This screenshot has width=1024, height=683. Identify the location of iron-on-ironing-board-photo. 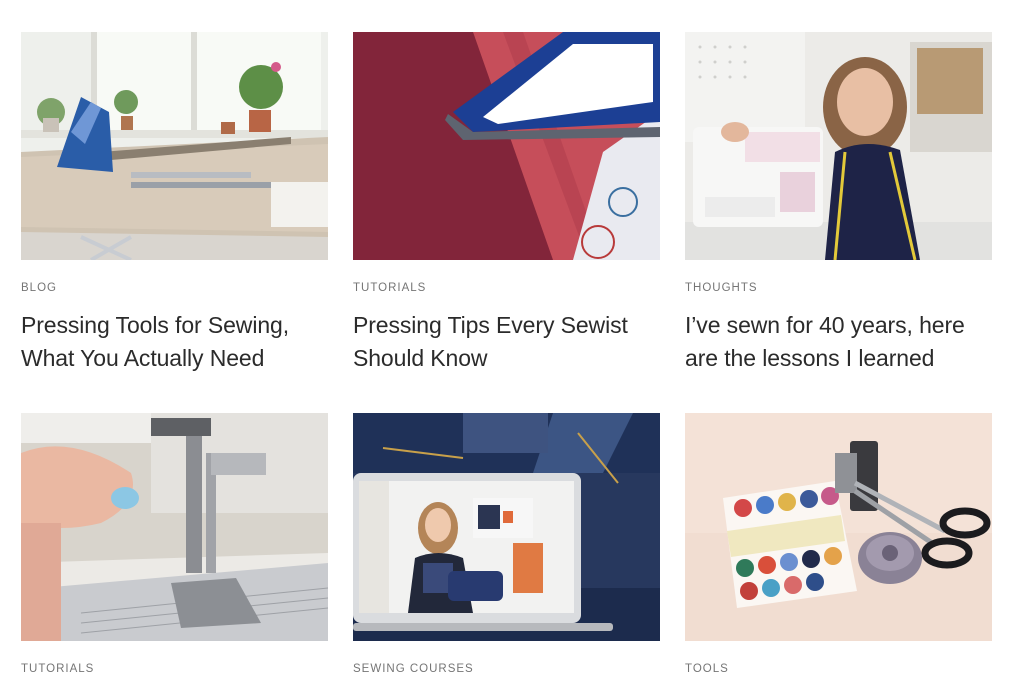
(174, 146).